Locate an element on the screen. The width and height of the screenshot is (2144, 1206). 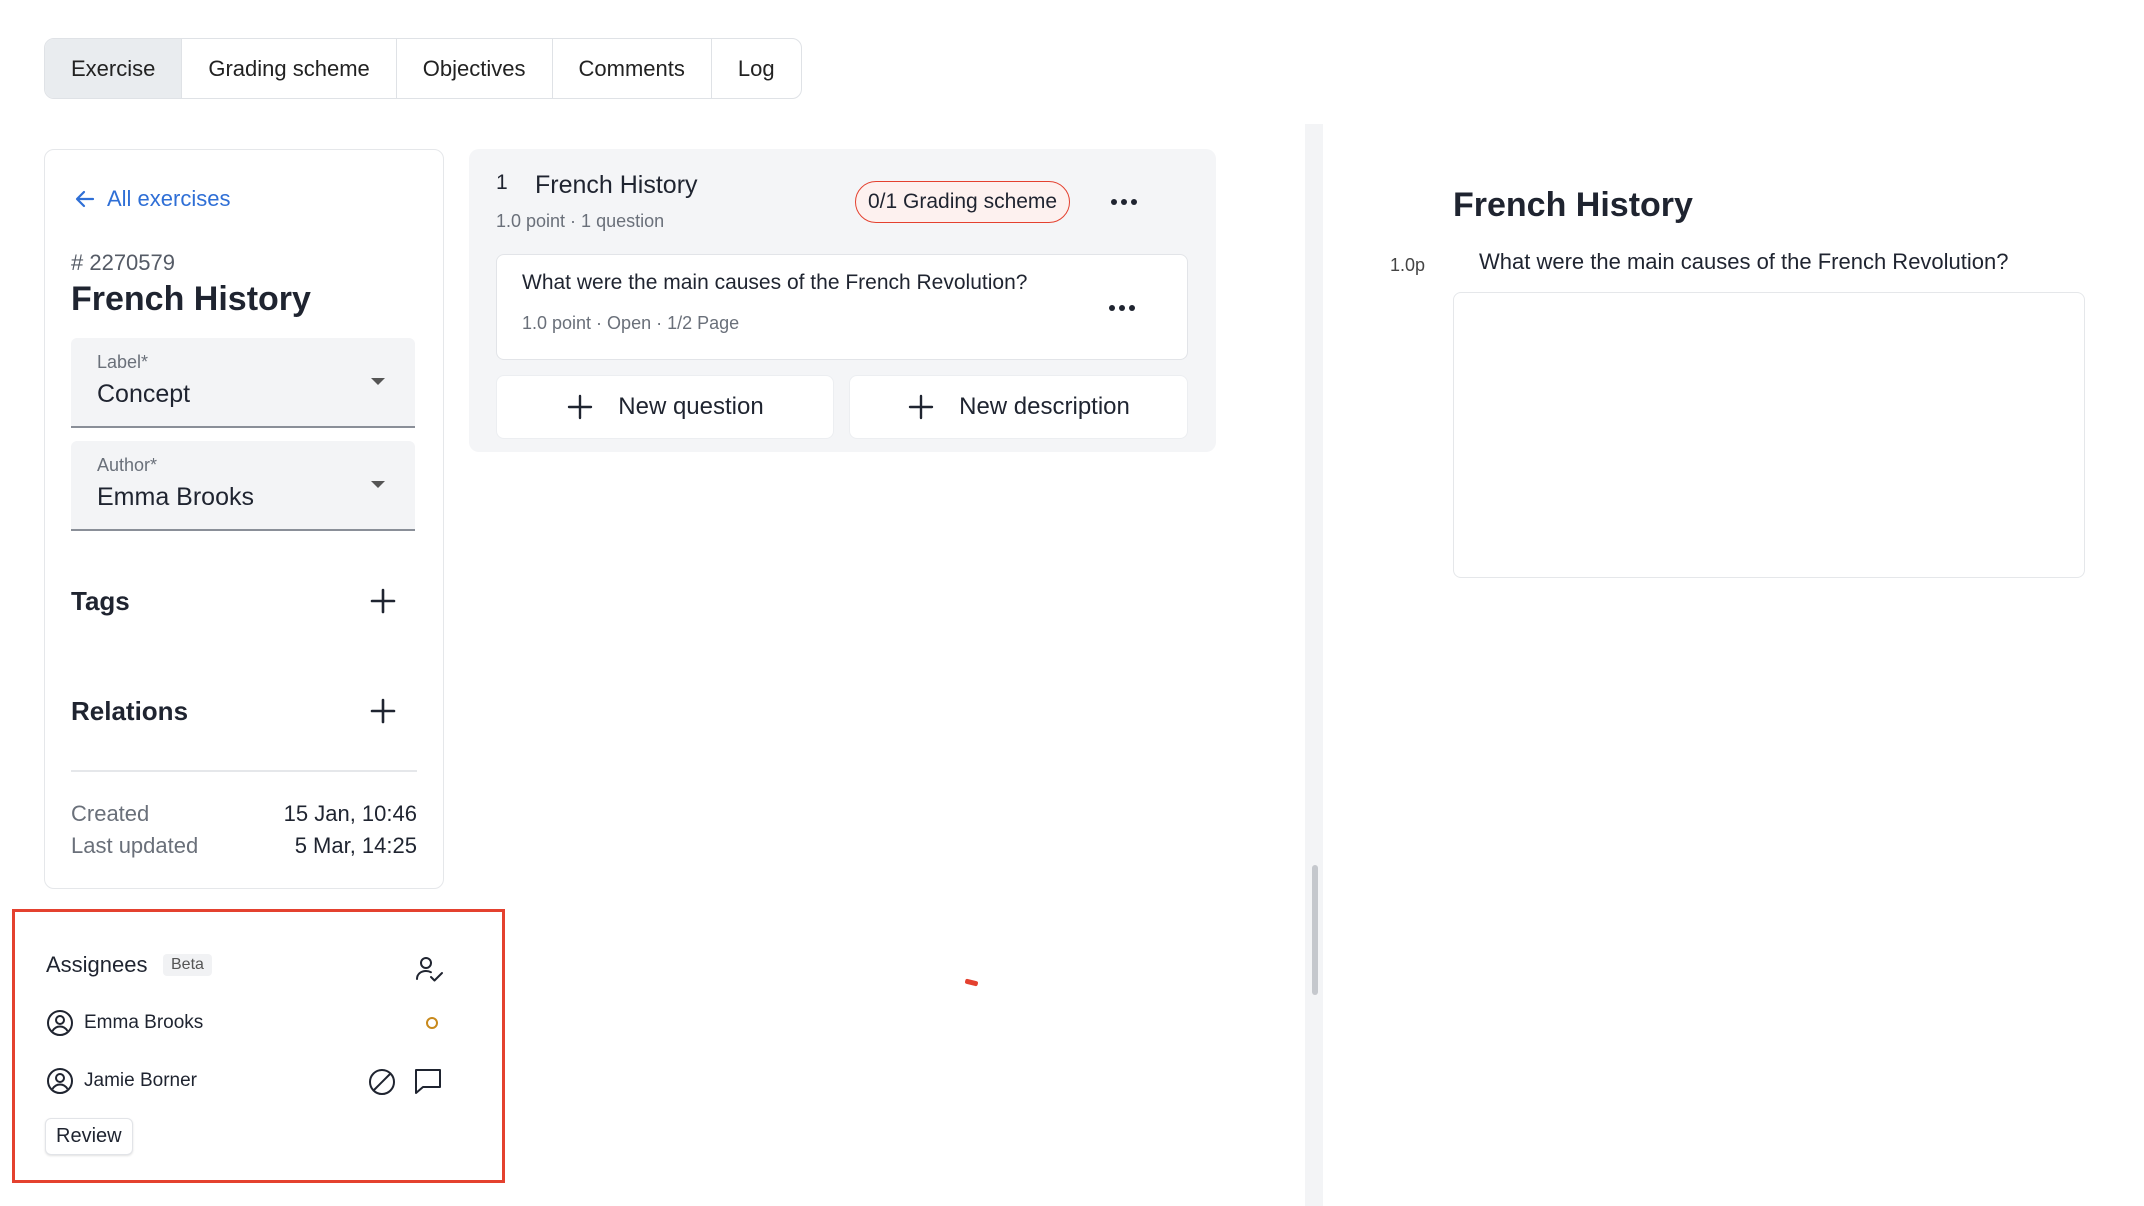
question-group-number: 1 is located at coordinates (502, 182).